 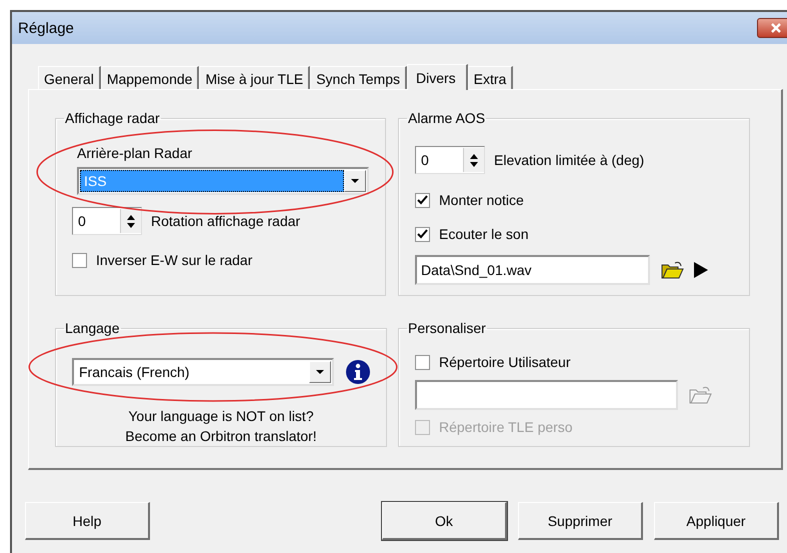 I want to click on tab: General, so click(x=69, y=77).